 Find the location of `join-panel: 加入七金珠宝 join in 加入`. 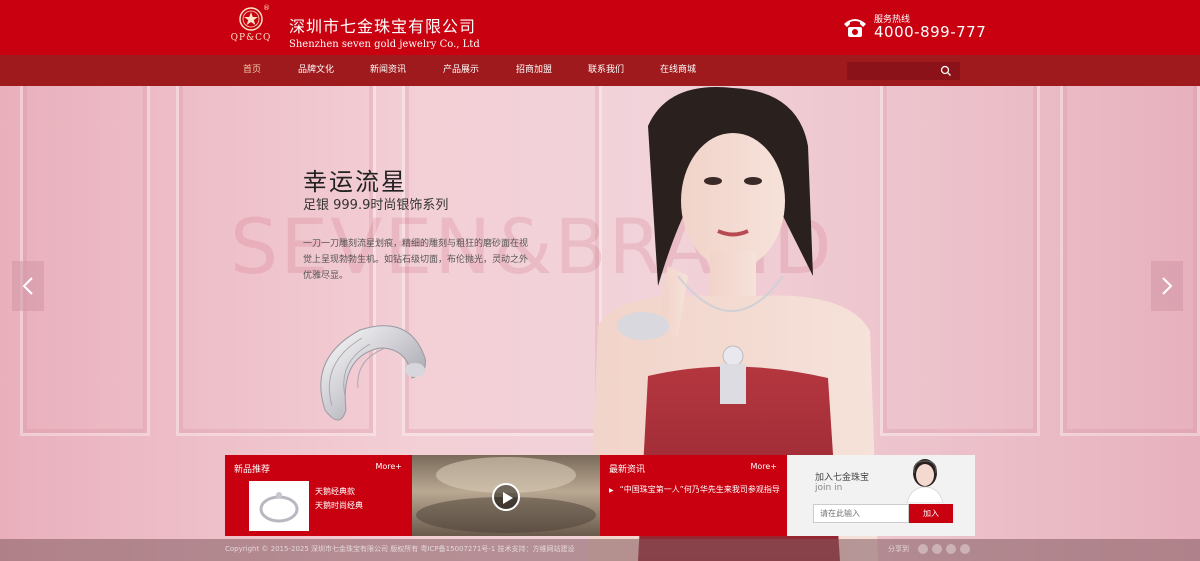

join-panel: 加入七金珠宝 join in 加入 is located at coordinates (881, 495).